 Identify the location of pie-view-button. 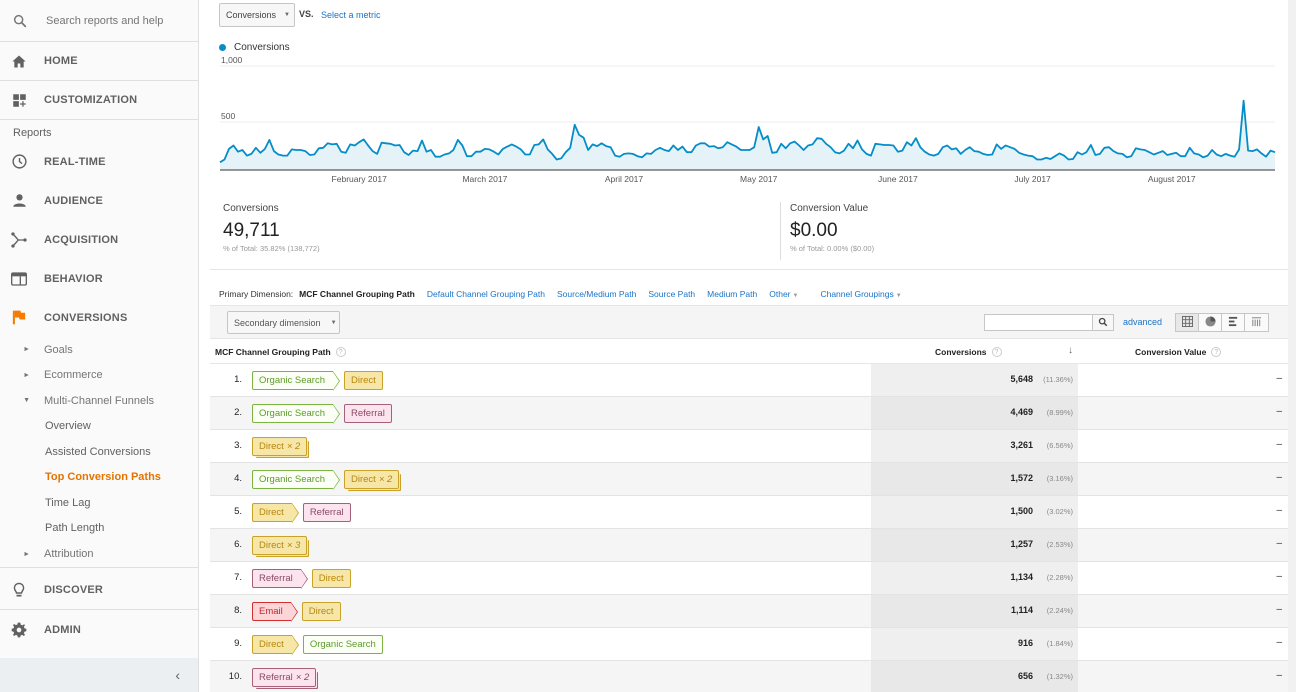
(1210, 322).